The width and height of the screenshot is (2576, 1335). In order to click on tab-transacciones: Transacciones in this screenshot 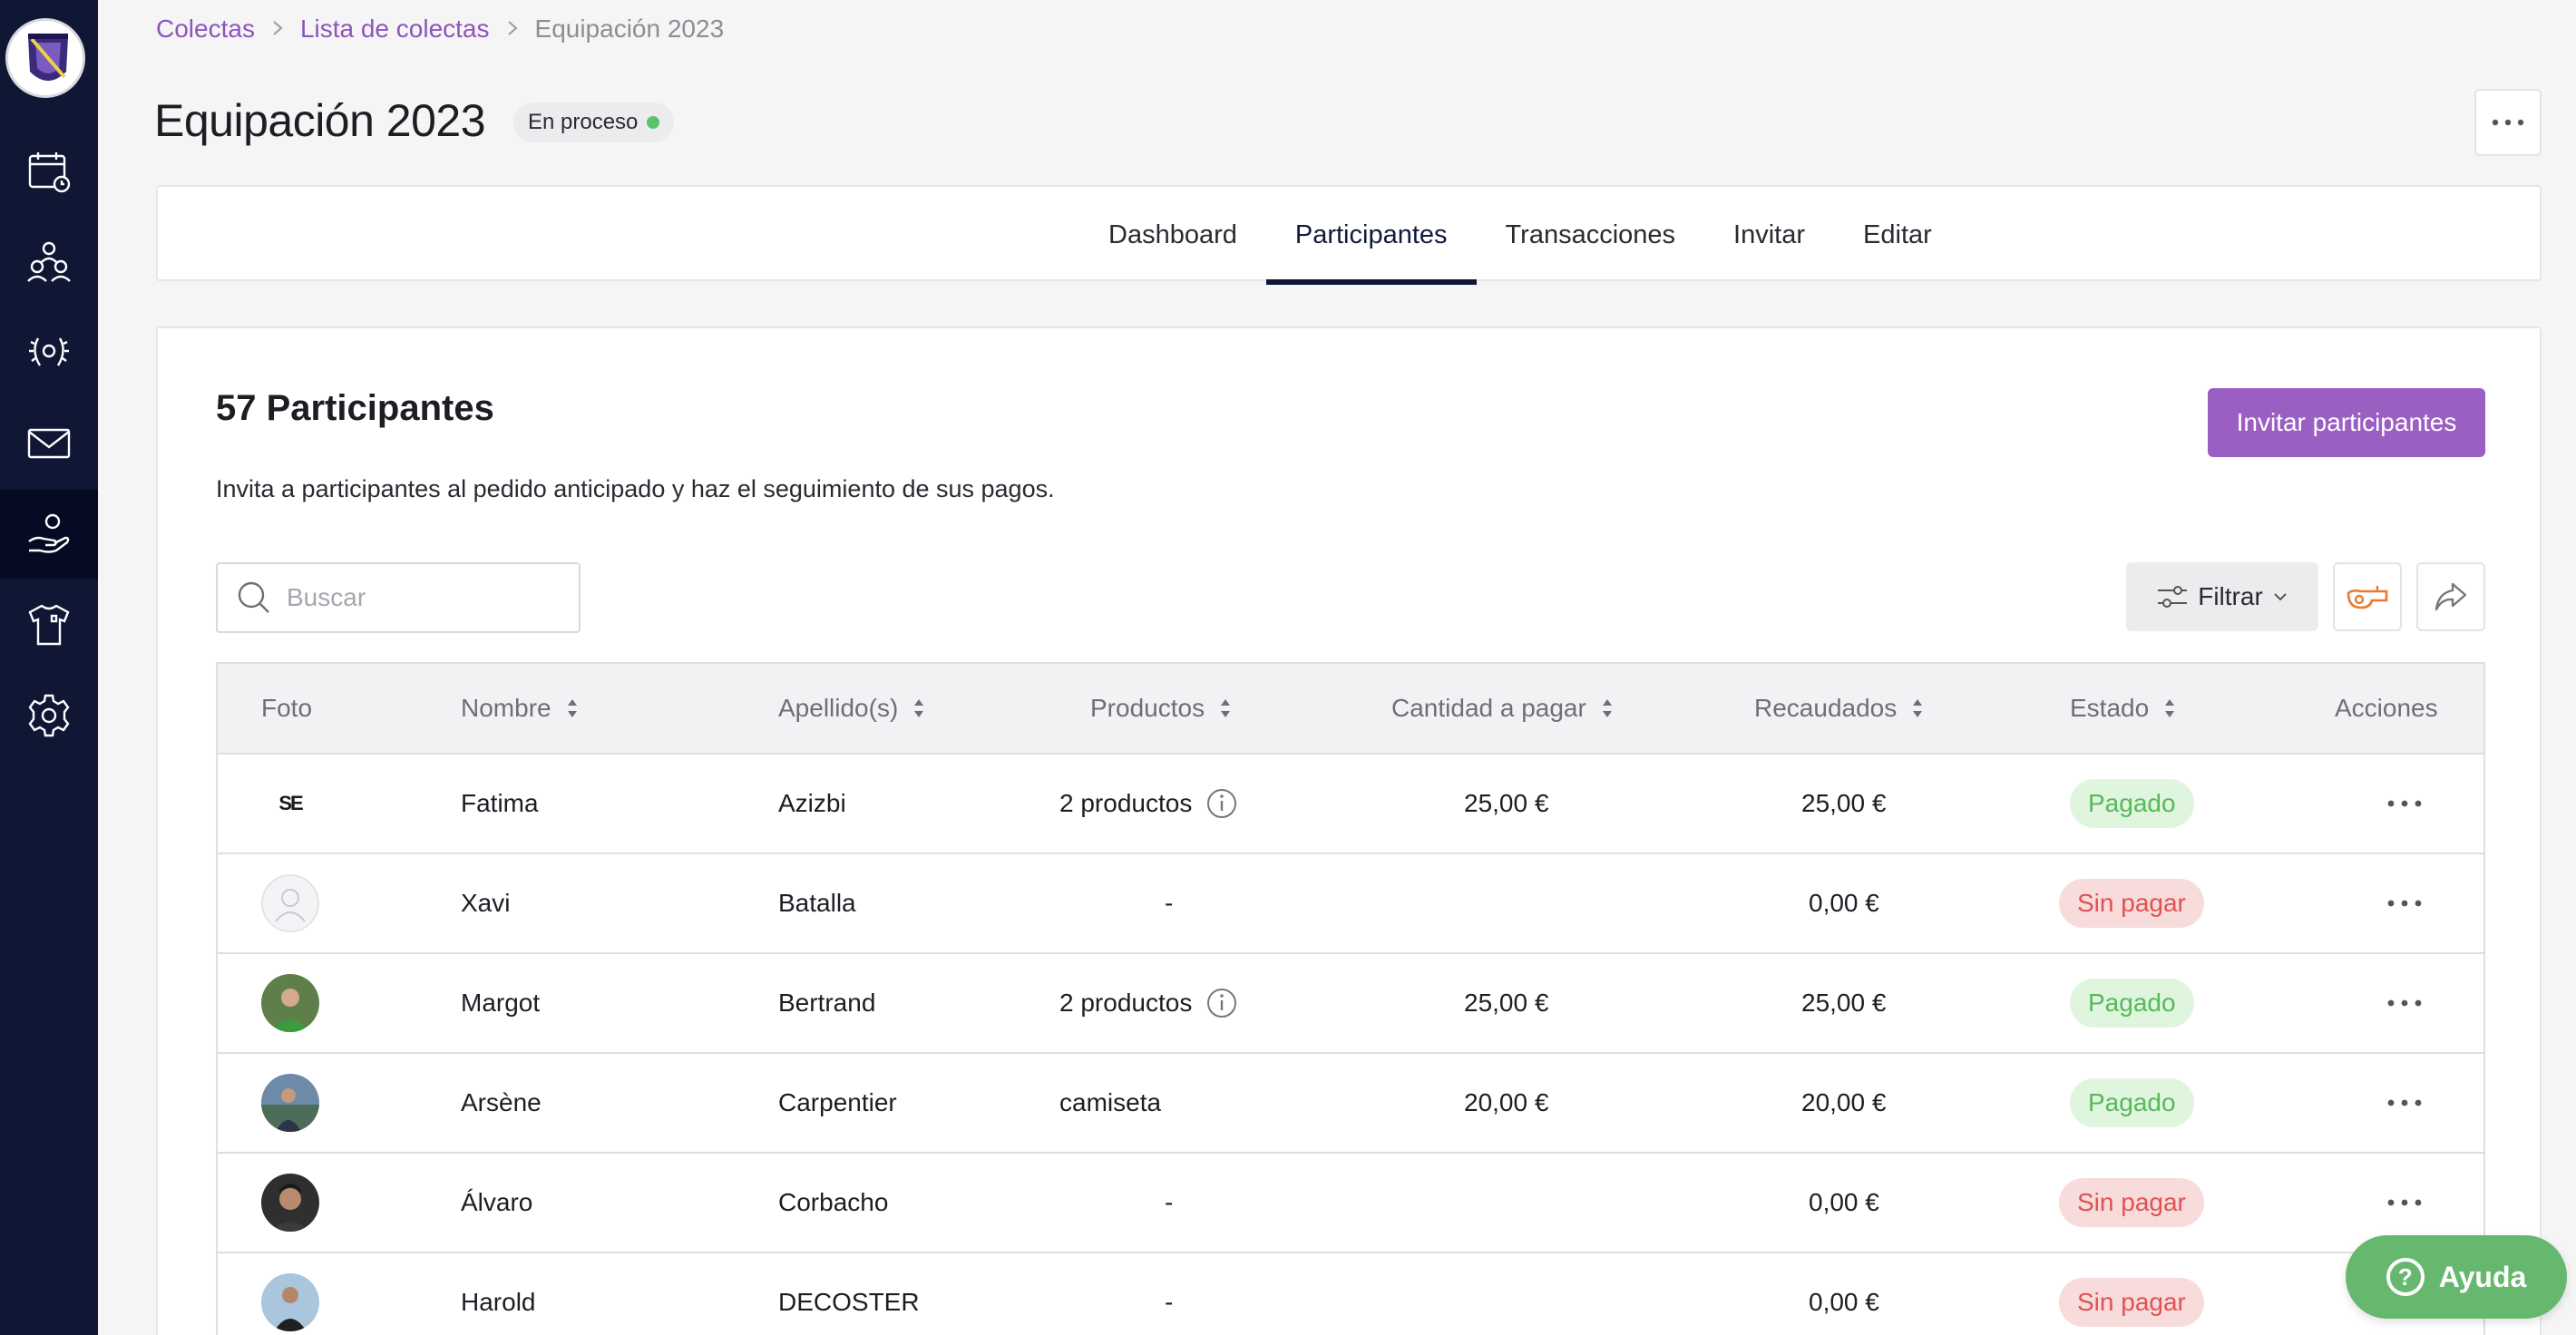, I will do `click(1591, 235)`.